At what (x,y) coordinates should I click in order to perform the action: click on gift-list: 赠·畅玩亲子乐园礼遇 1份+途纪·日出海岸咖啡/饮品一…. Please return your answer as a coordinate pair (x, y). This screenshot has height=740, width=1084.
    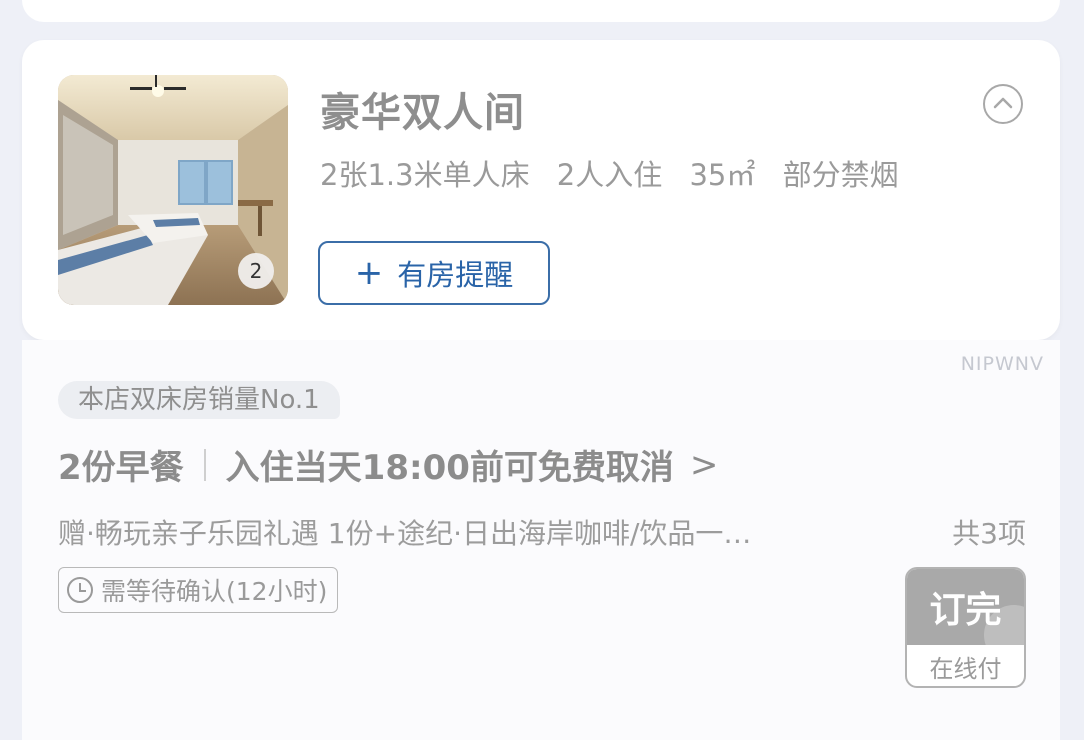
    Looking at the image, I should click on (405, 533).